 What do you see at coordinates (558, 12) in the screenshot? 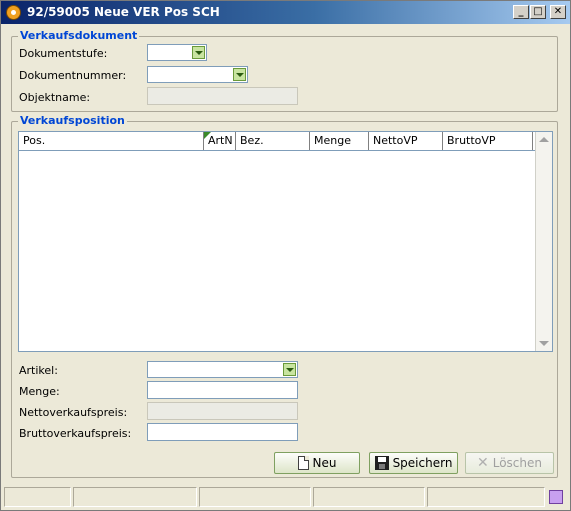
I see `close-button: ✕` at bounding box center [558, 12].